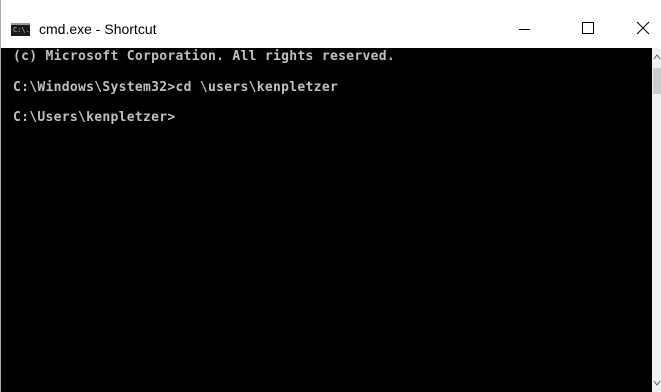 The height and width of the screenshot is (392, 661). I want to click on console-line: C:\Windows\System32>cd \users\kenpletzer, so click(176, 87).